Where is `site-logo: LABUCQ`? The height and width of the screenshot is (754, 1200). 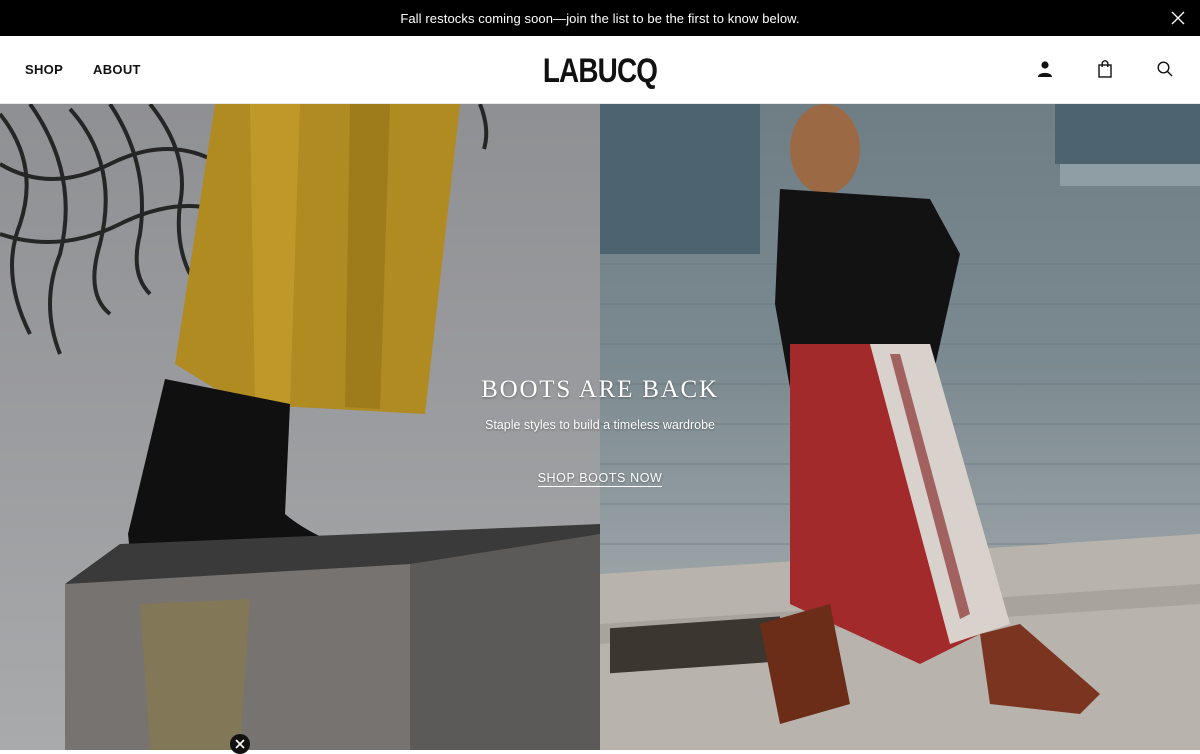
site-logo: LABUCQ is located at coordinates (600, 71).